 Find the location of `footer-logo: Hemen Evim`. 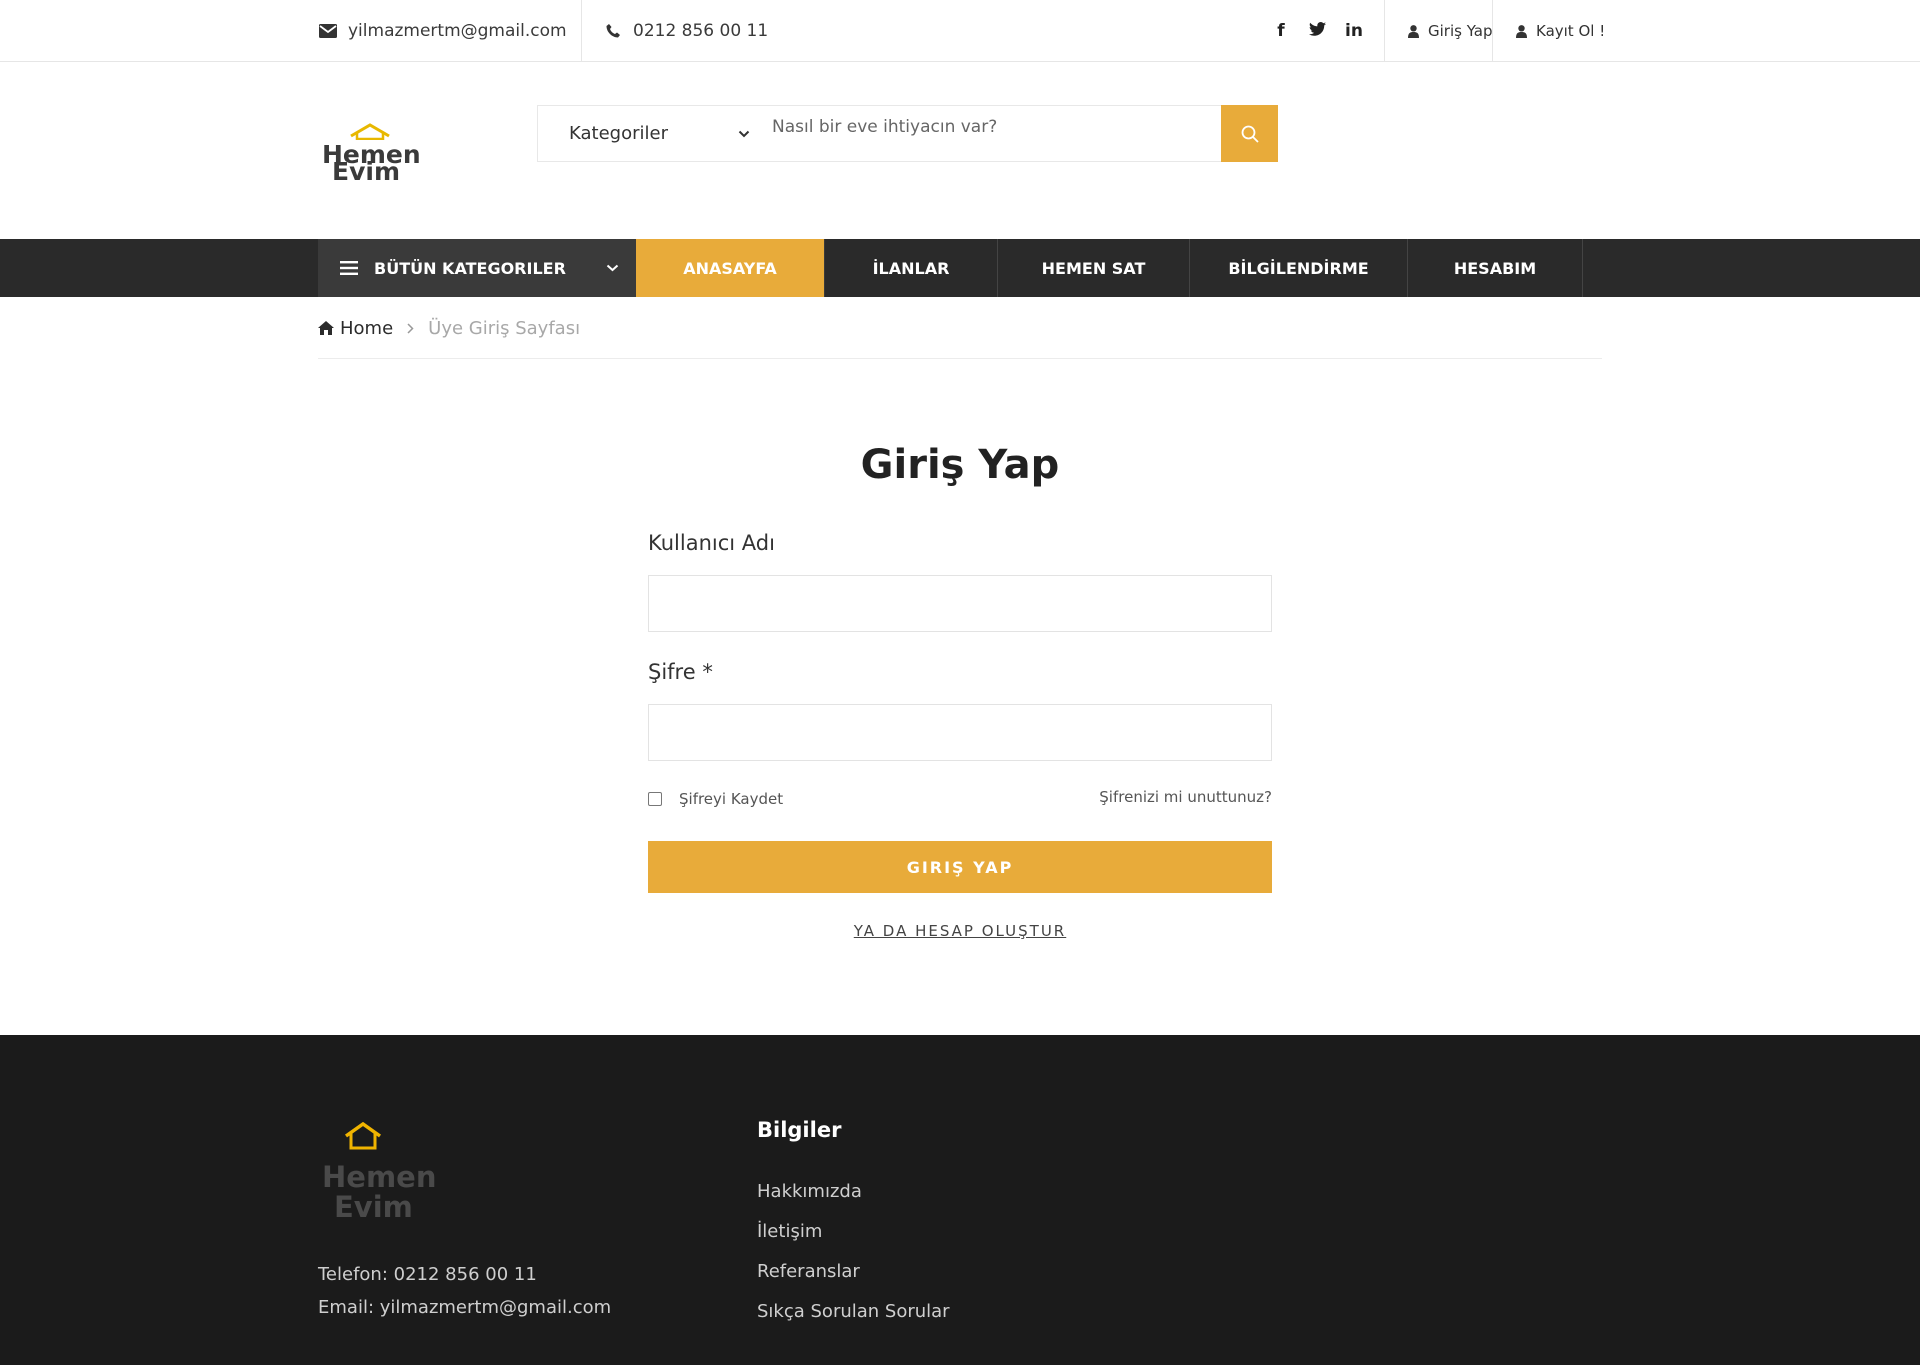

footer-logo: Hemen Evim is located at coordinates (377, 1177).